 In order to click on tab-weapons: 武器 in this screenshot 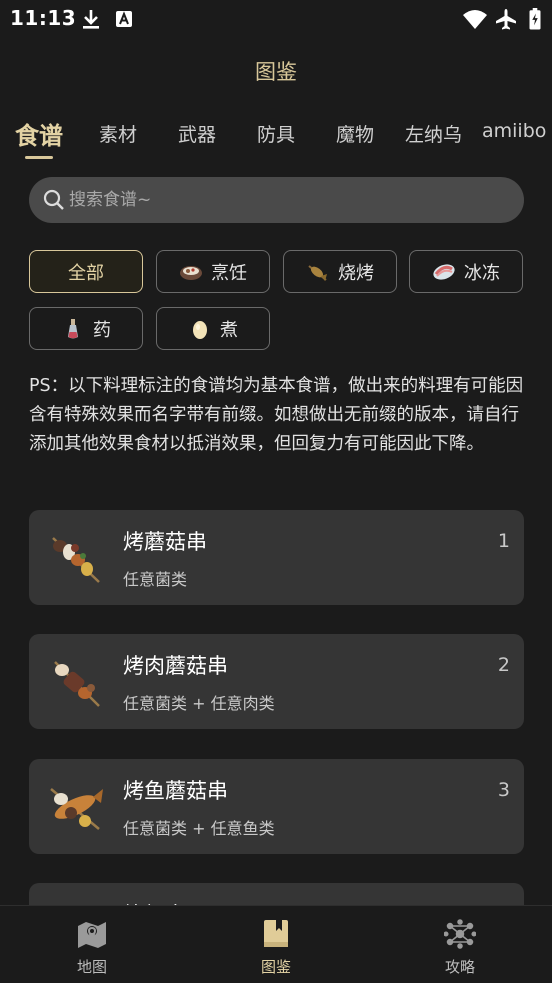, I will do `click(197, 133)`.